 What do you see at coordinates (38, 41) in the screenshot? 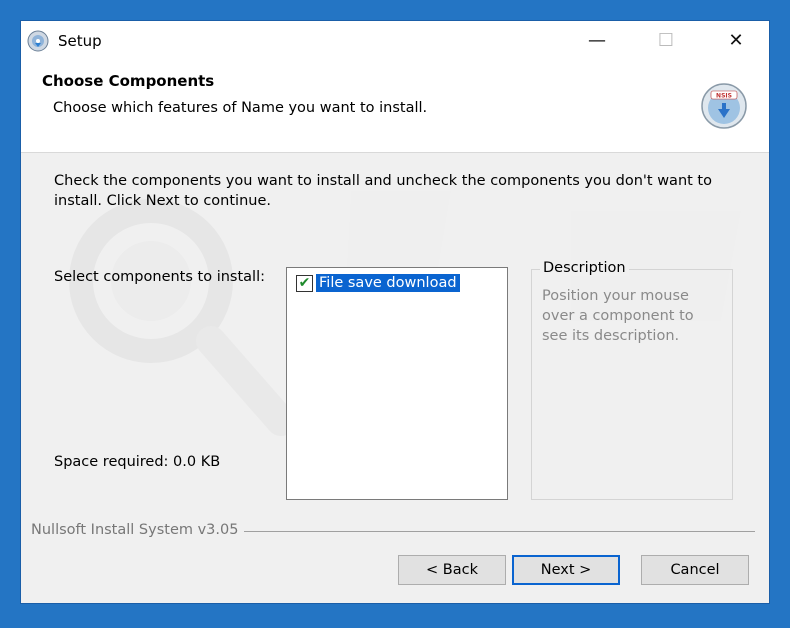
I see `installer-disc-icon` at bounding box center [38, 41].